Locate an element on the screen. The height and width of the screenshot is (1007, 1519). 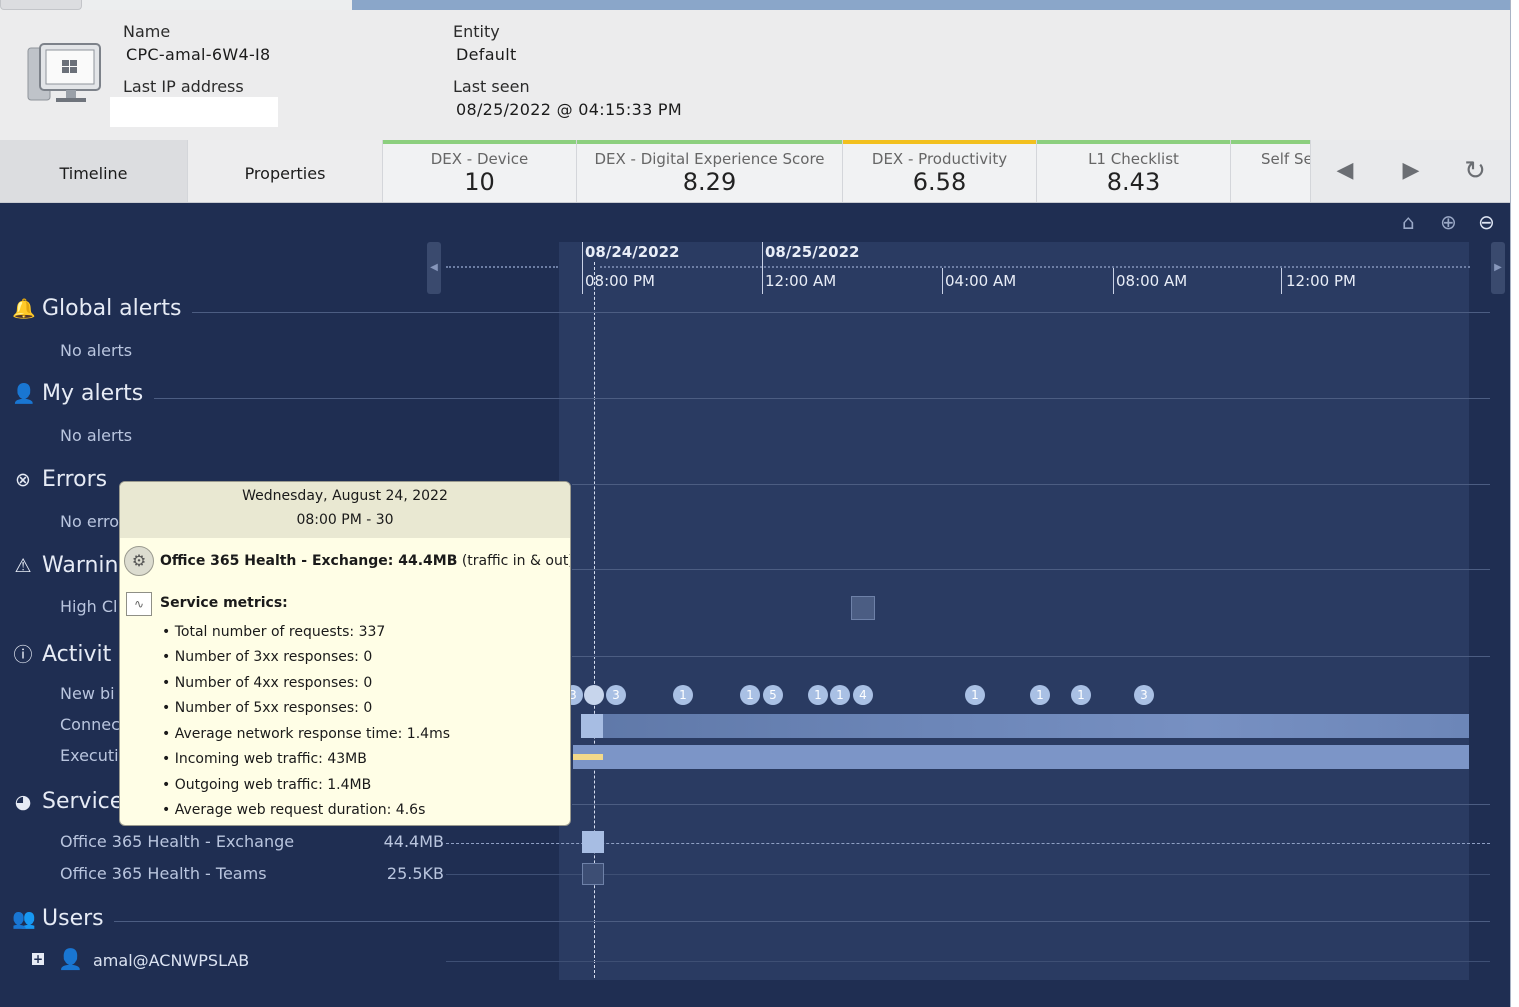
home-icon: ⌂ is located at coordinates (1408, 222).